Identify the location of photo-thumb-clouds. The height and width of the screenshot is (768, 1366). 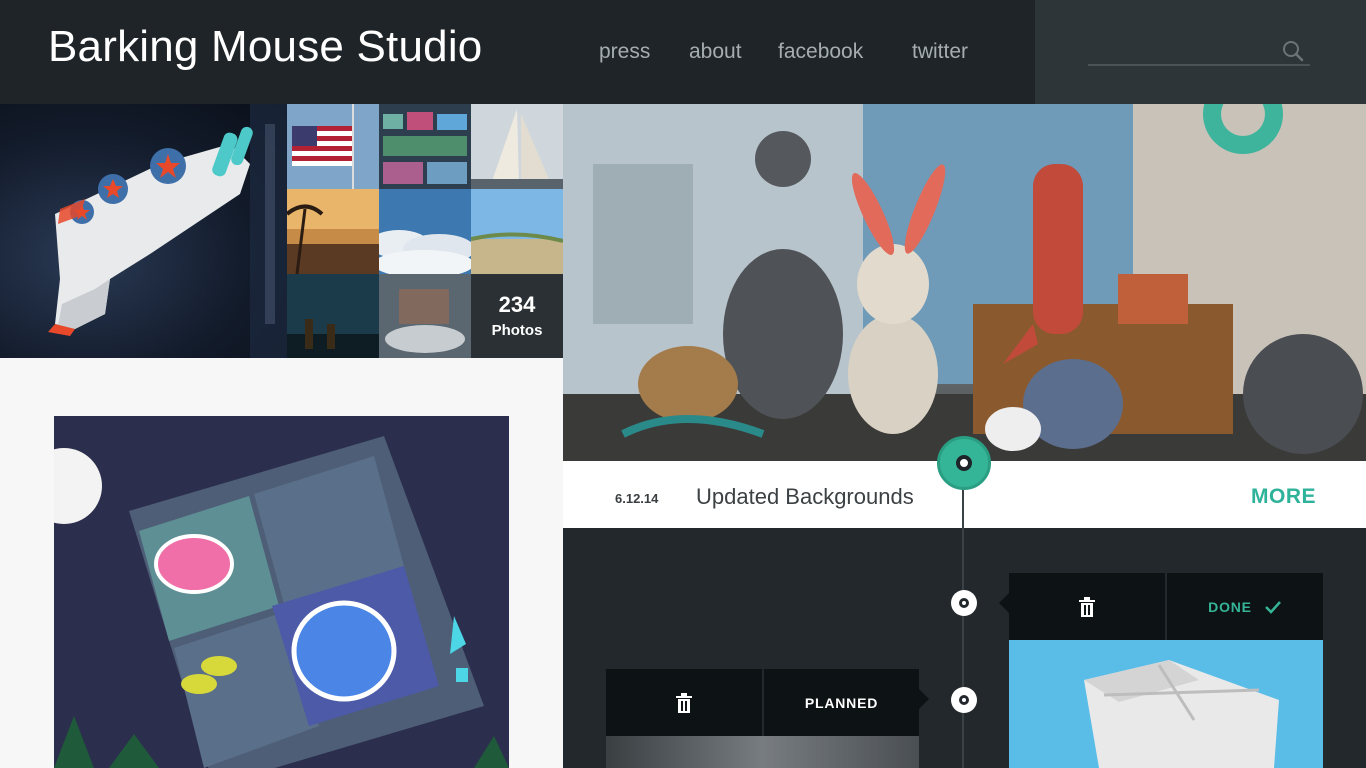
(425, 231).